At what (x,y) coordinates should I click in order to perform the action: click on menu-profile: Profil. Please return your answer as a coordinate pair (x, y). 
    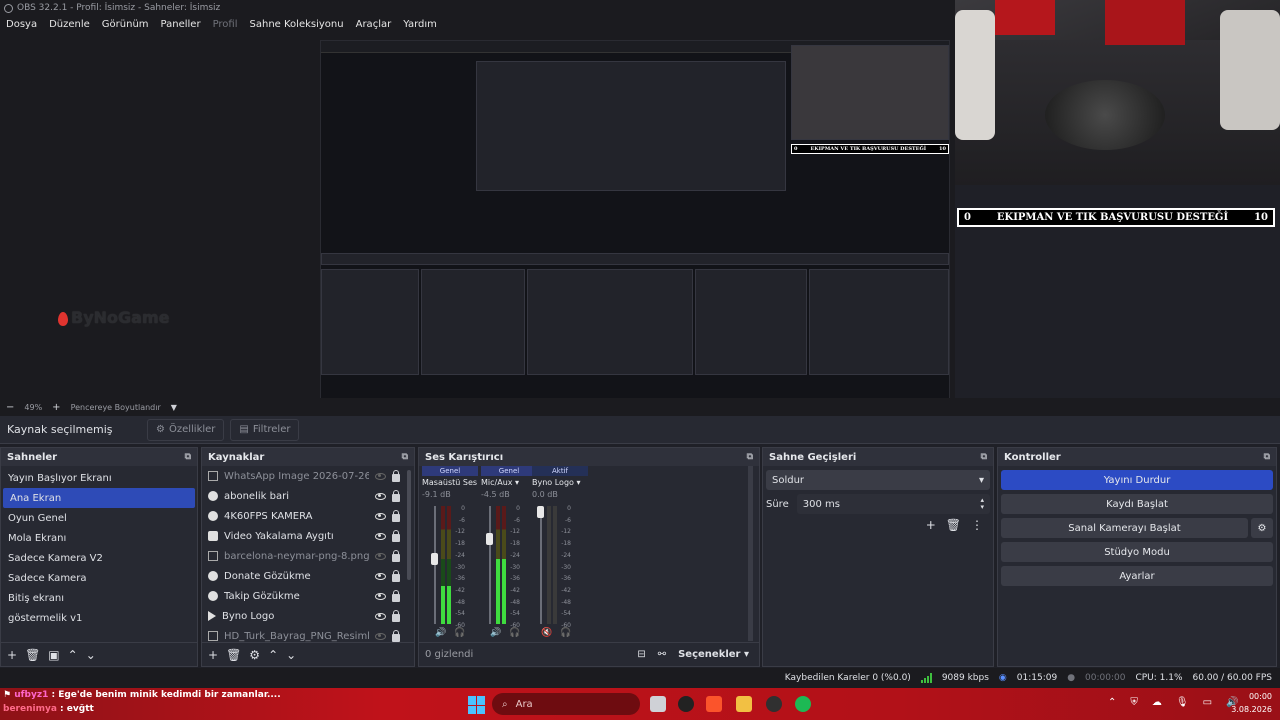
    Looking at the image, I should click on (225, 24).